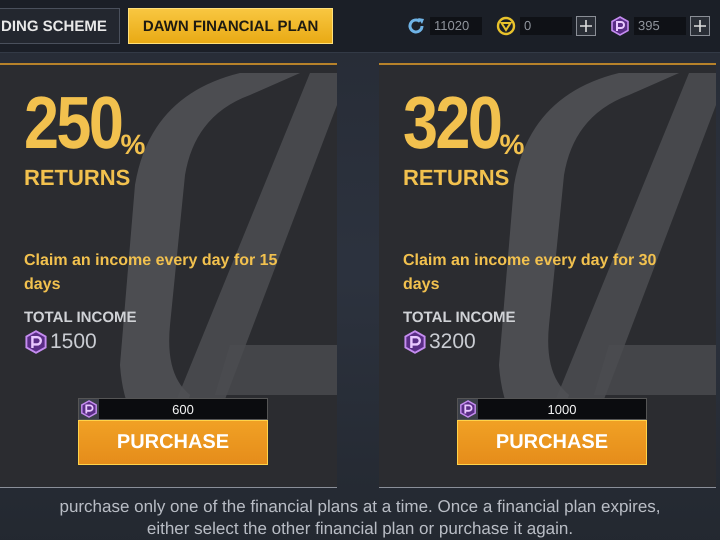  What do you see at coordinates (562, 409) in the screenshot?
I see `price-amount: 1000` at bounding box center [562, 409].